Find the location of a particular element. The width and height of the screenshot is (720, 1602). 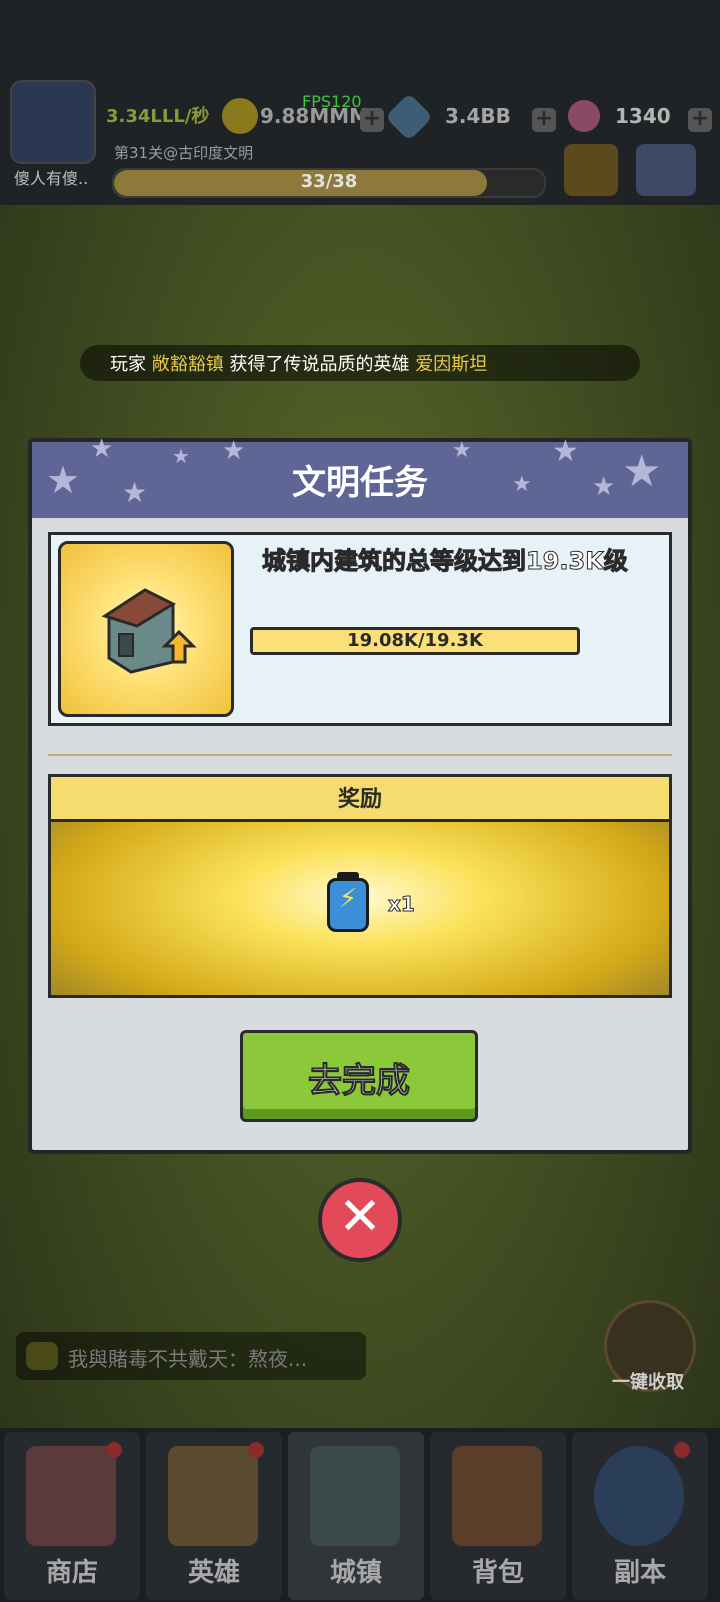

dialog-title: 文明任务 is located at coordinates (360, 483).